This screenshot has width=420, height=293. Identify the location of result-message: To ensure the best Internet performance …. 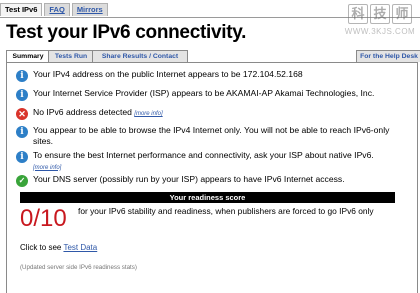
(203, 155).